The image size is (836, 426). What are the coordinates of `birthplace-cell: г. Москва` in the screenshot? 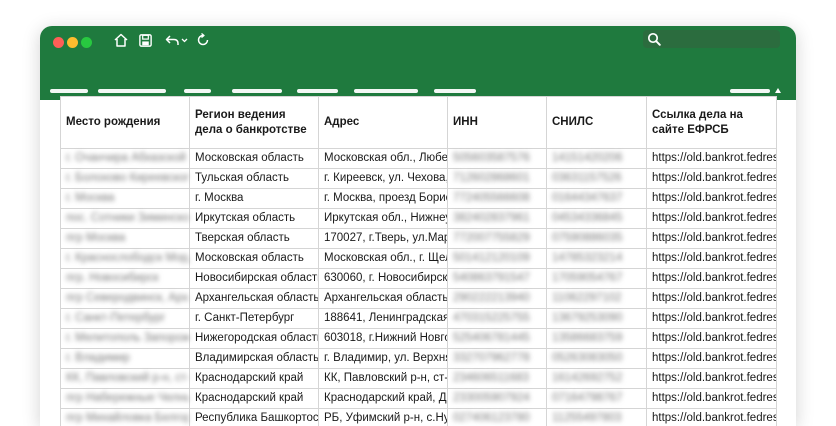 It's located at (125, 199).